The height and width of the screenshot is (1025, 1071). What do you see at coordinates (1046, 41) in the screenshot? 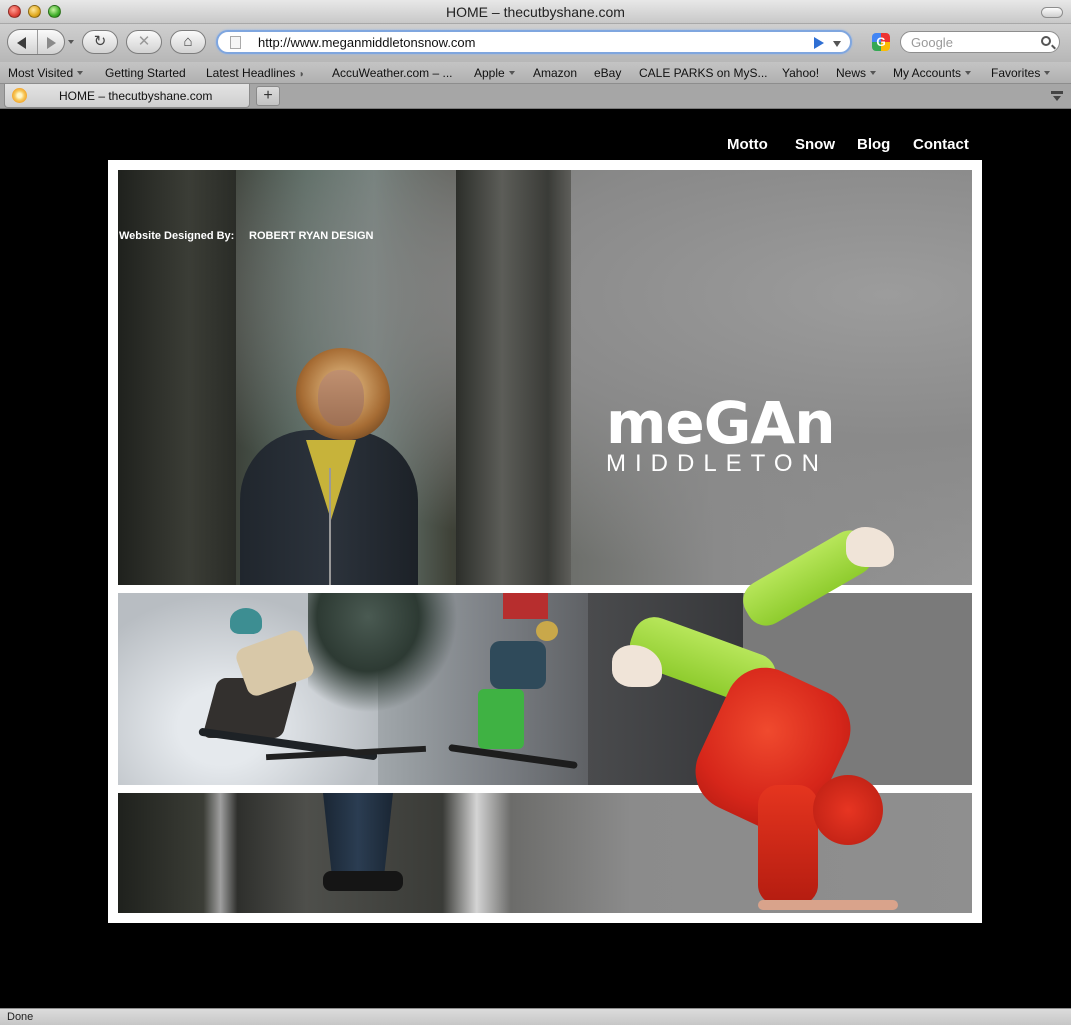
I see `search-icon` at bounding box center [1046, 41].